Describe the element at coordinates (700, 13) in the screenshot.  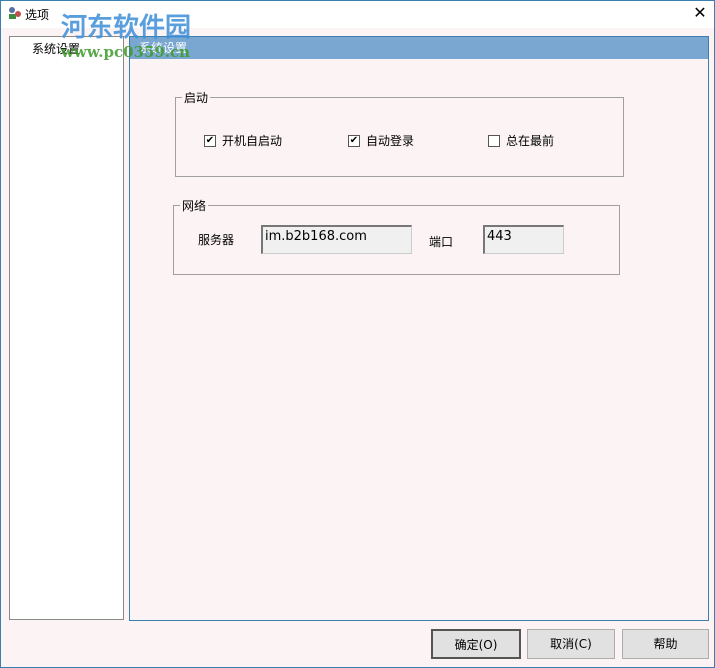
I see `close-button: ✕` at that location.